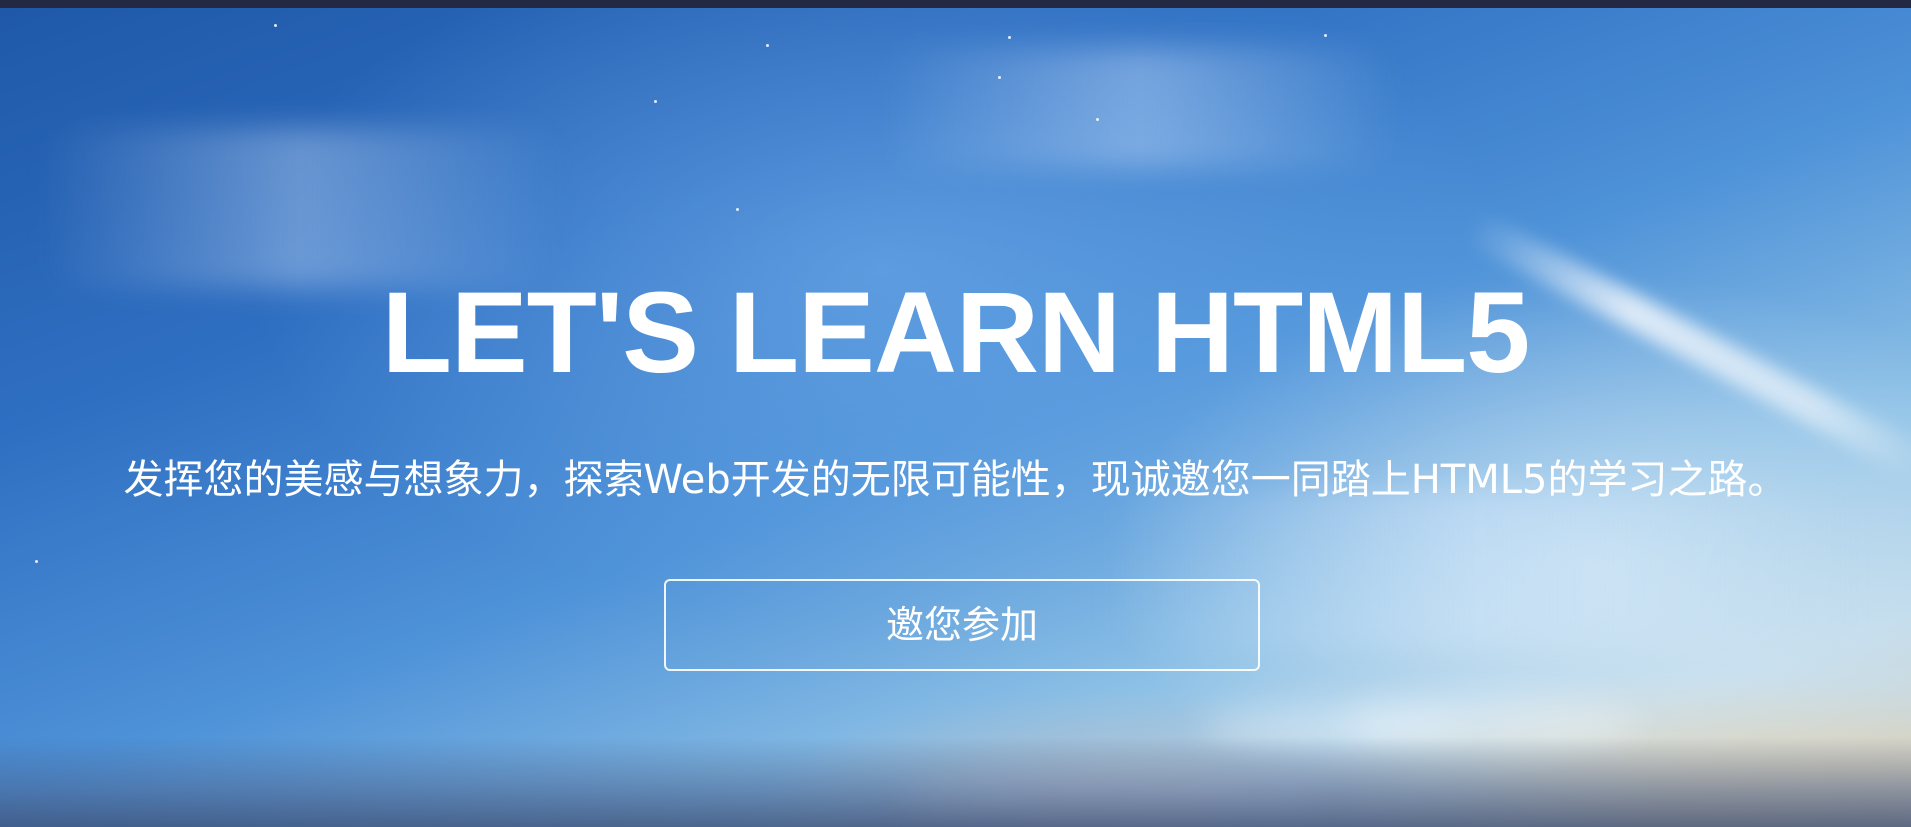 Image resolution: width=1911 pixels, height=827 pixels. I want to click on horizon-clouds, so click(955, 782).